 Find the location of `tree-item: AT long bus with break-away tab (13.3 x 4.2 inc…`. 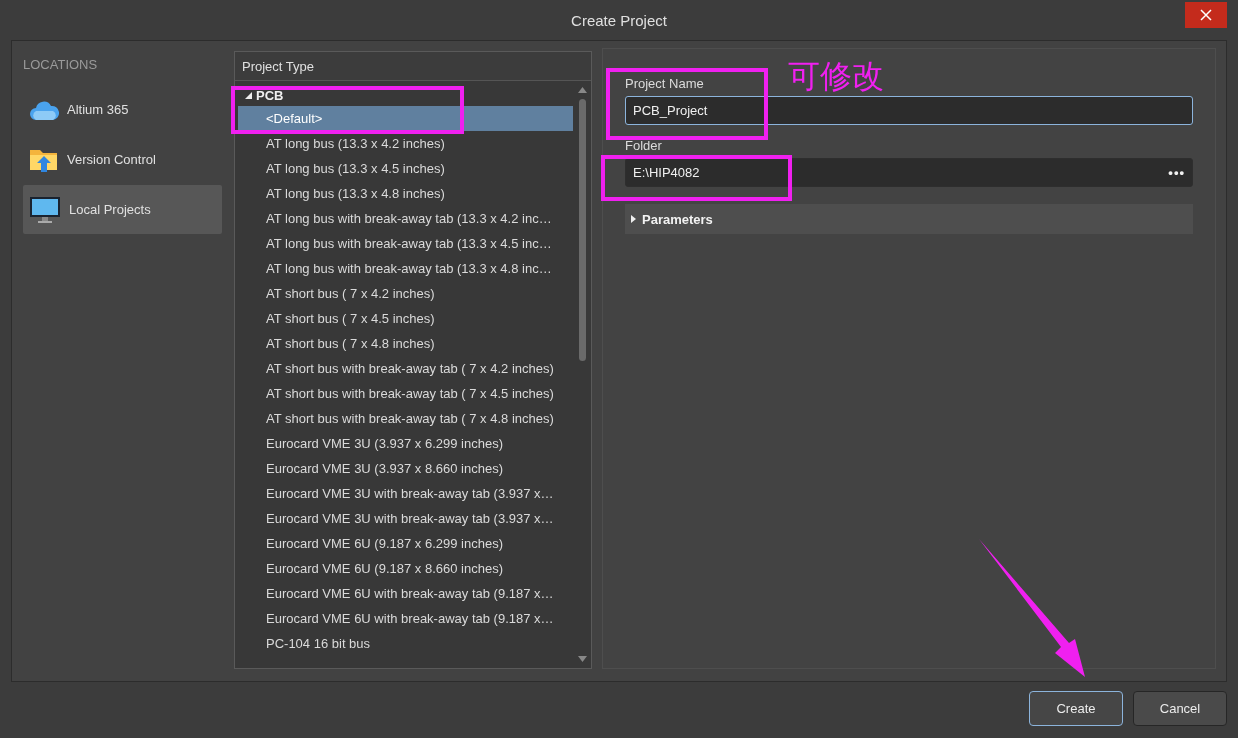

tree-item: AT long bus with break-away tab (13.3 x 4.2 inc… is located at coordinates (405, 218).